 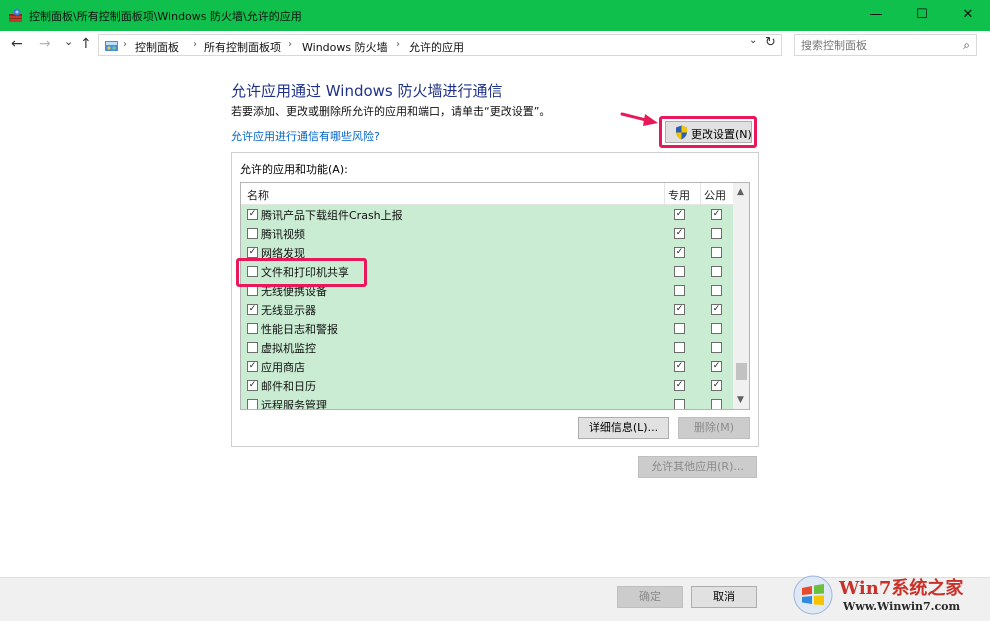 What do you see at coordinates (288, 310) in the screenshot?
I see `app-name: 无线显示器` at bounding box center [288, 310].